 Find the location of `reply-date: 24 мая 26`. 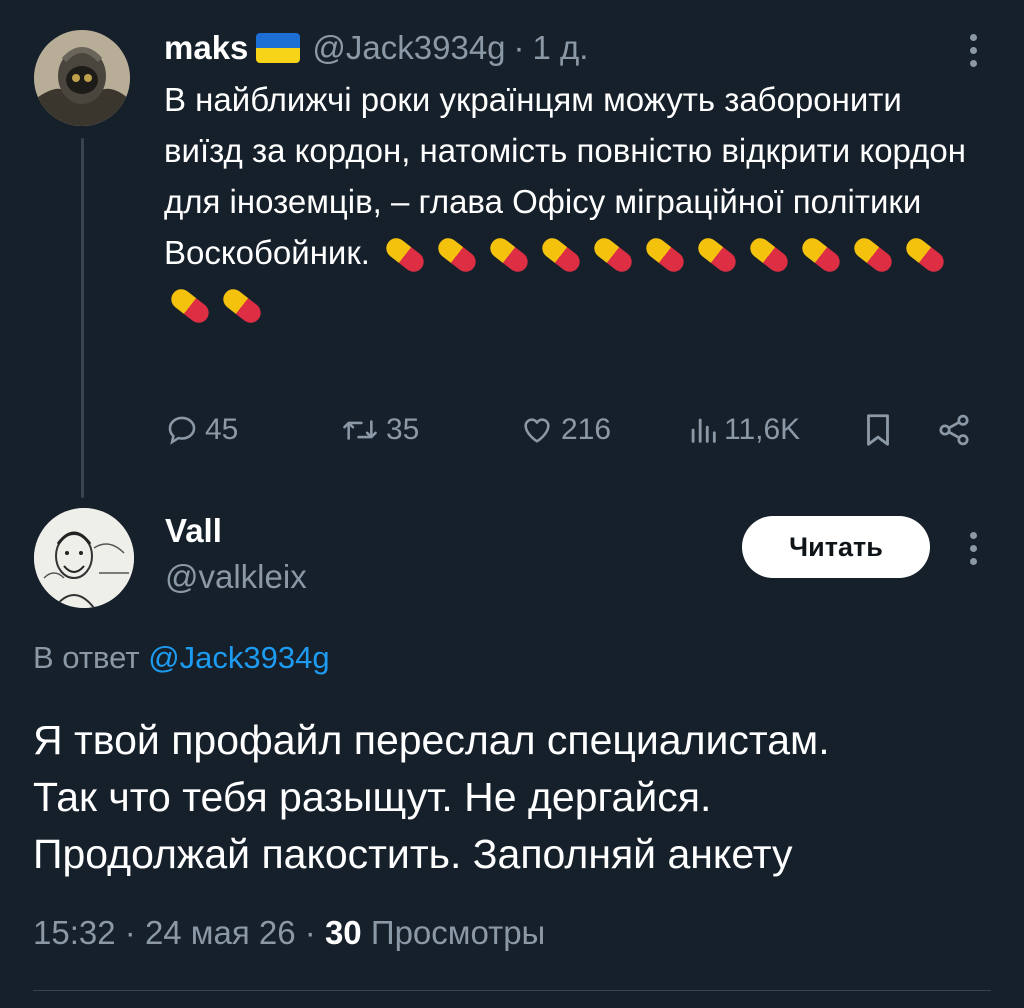

reply-date: 24 мая 26 is located at coordinates (220, 932).